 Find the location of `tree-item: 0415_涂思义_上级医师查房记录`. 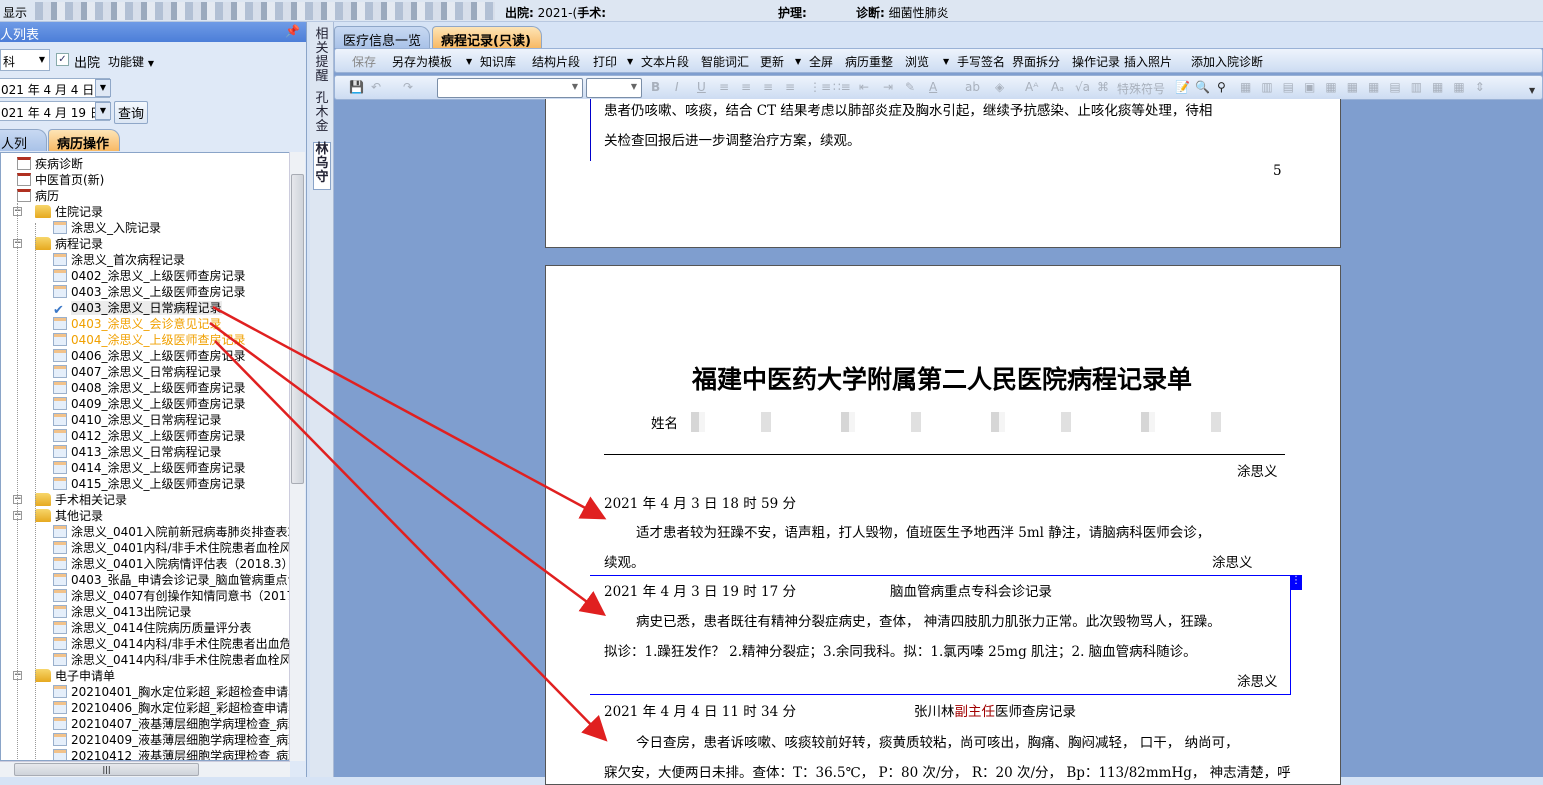

tree-item: 0415_涂思义_上级医师查房记录 is located at coordinates (149, 484).